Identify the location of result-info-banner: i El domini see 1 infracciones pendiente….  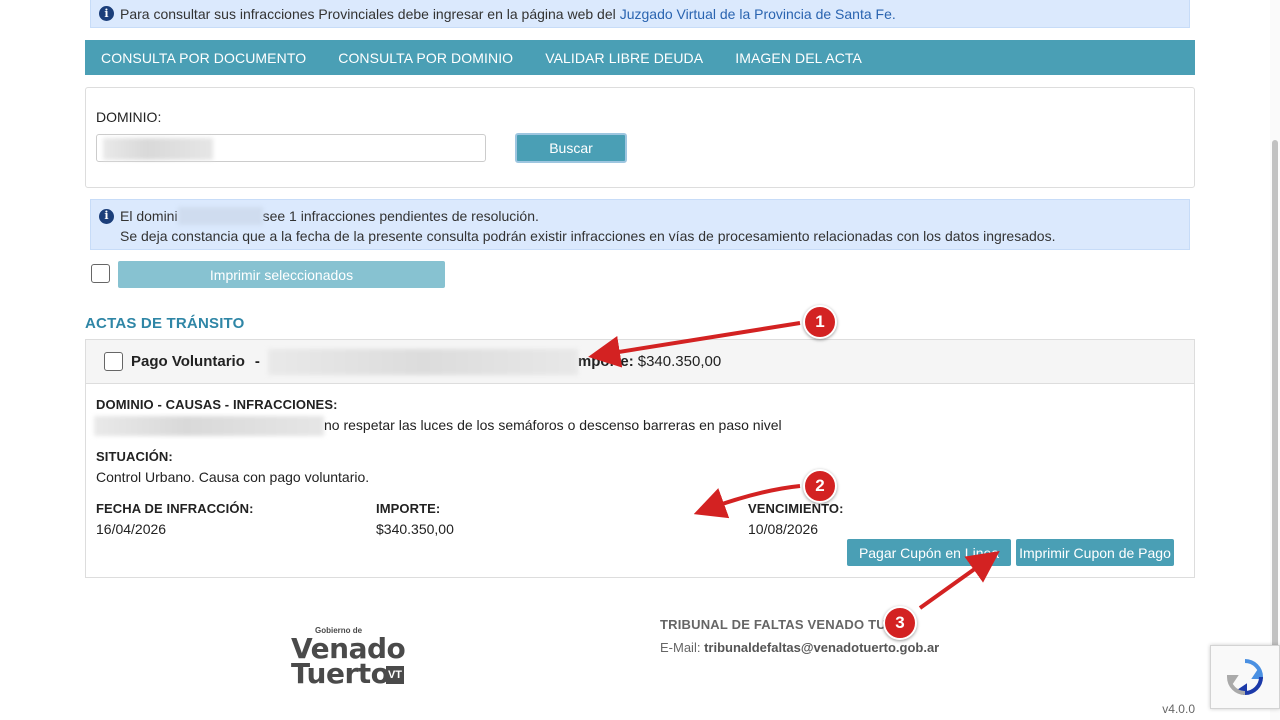
(640, 224).